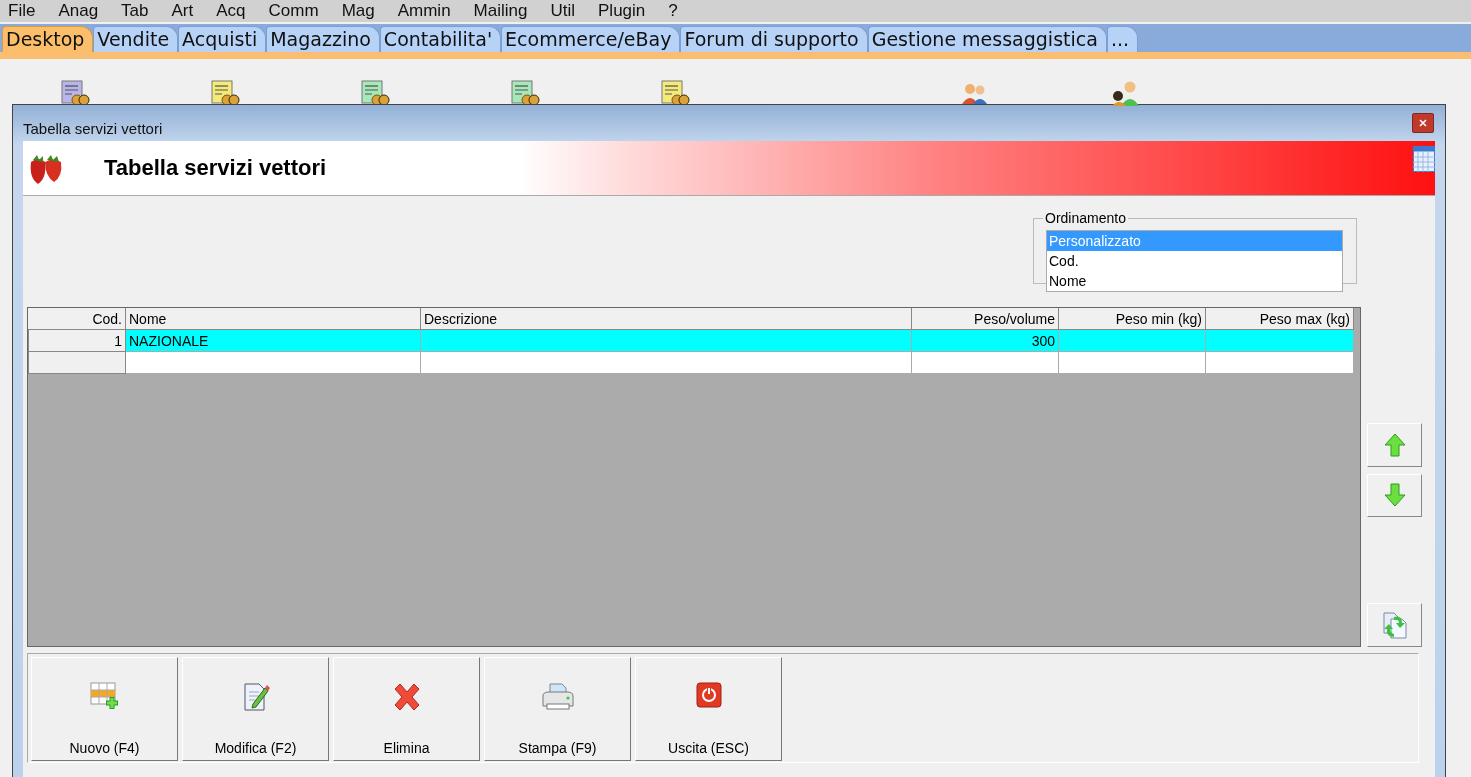 The image size is (1471, 777). Describe the element at coordinates (293, 11) in the screenshot. I see `menu-item: Comm` at that location.